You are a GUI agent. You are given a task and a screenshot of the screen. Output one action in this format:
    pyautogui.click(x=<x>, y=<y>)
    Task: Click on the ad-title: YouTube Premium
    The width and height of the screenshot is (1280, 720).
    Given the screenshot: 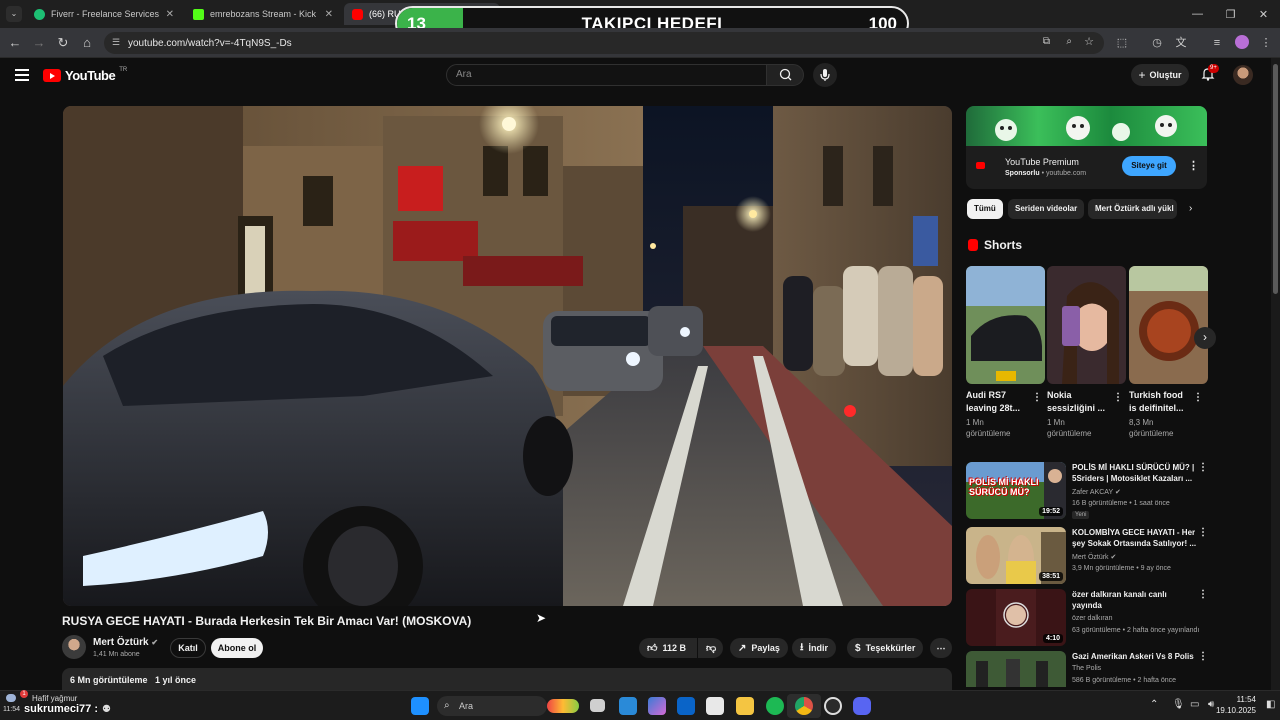 What is the action you would take?
    pyautogui.click(x=1042, y=162)
    